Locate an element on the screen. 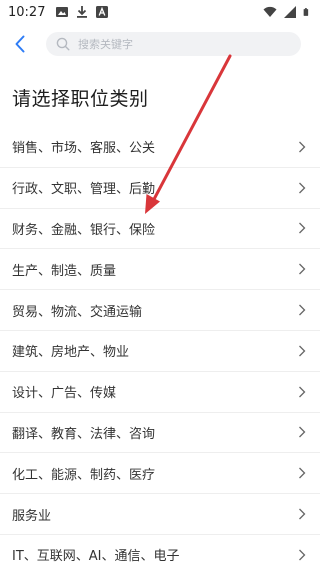 Image resolution: width=320 pixels, height=568 pixels. list-item: IT、互联网、AI、通信、电子 is located at coordinates (160, 551).